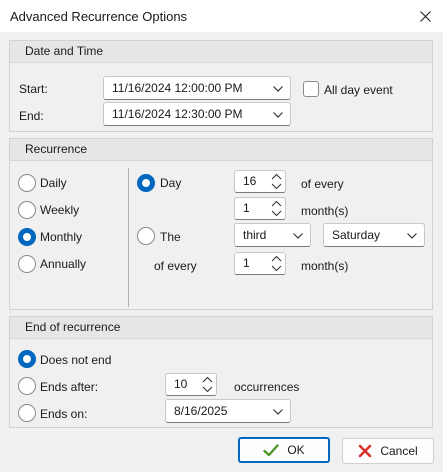 The image size is (443, 472). I want to click on radio-monthly, so click(27, 237).